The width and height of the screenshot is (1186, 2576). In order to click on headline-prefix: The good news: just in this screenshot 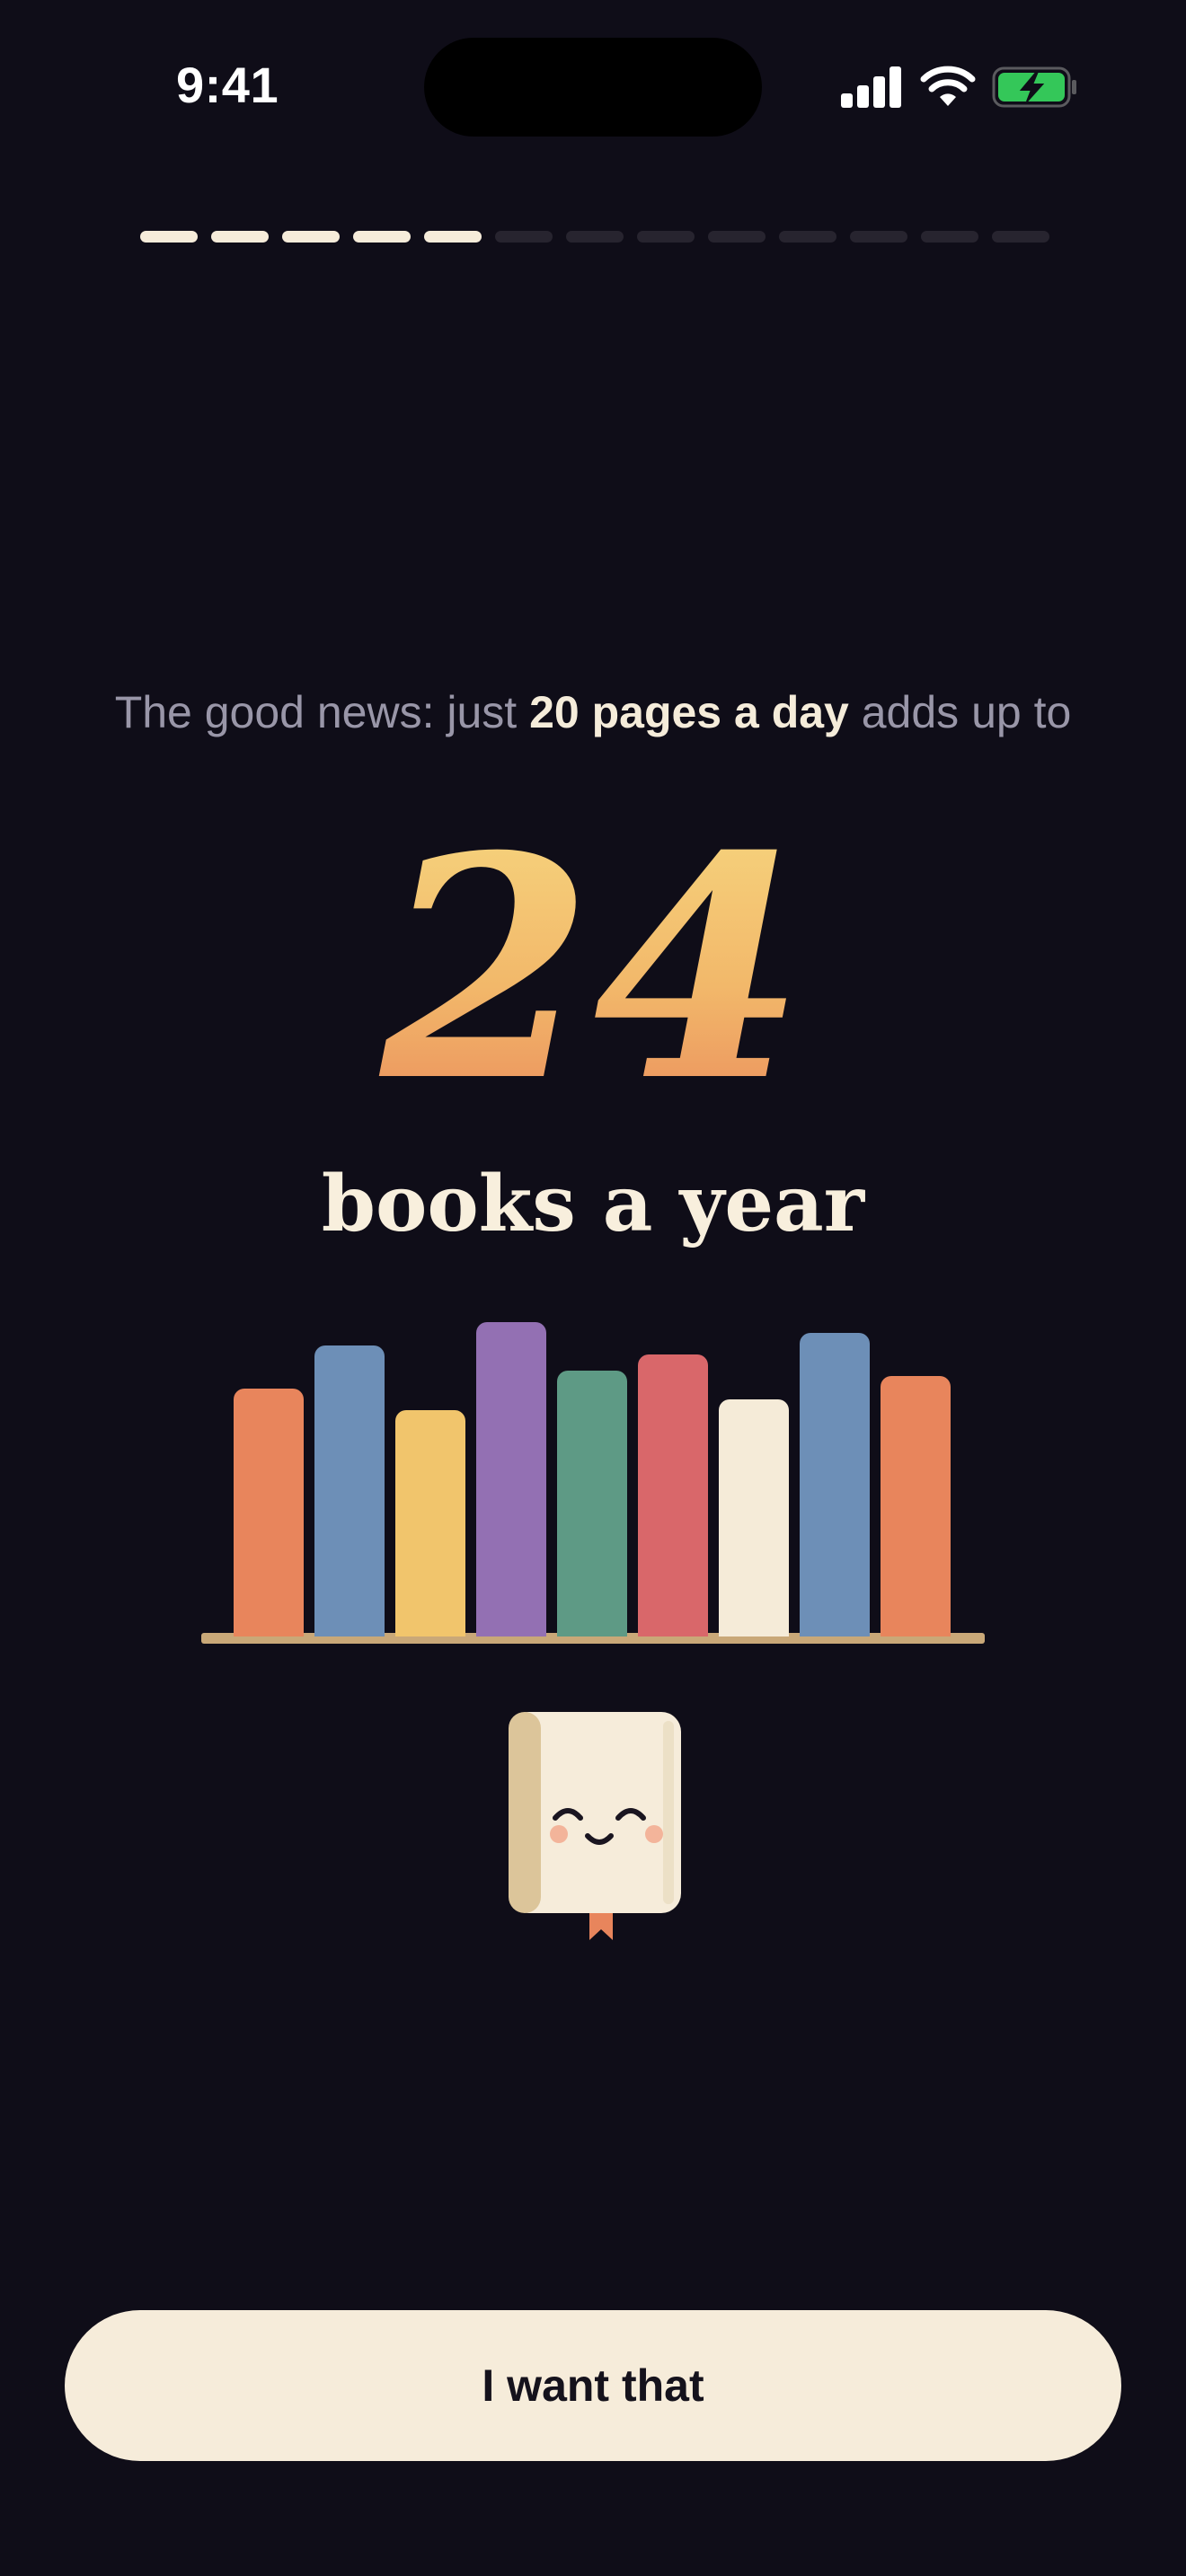, I will do `click(322, 712)`.